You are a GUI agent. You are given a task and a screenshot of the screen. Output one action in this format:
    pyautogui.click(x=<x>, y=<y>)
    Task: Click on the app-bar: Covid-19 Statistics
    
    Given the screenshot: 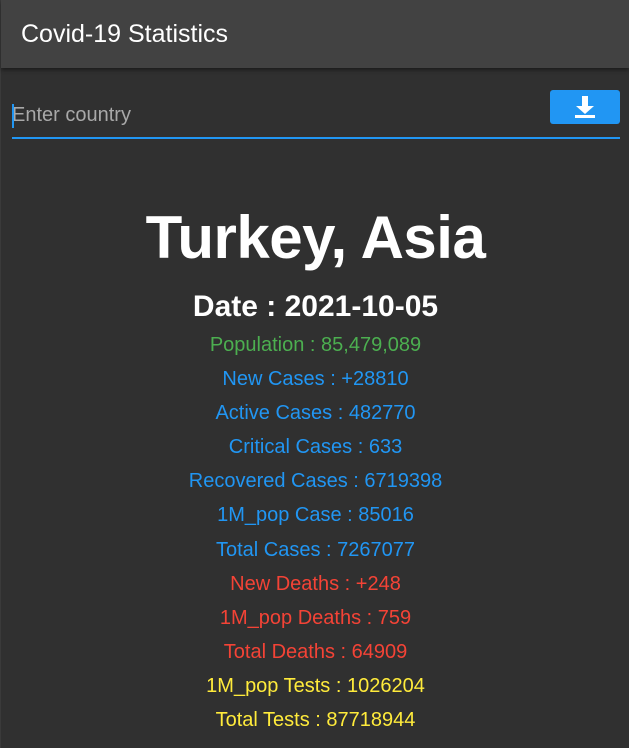 What is the action you would take?
    pyautogui.click(x=315, y=34)
    